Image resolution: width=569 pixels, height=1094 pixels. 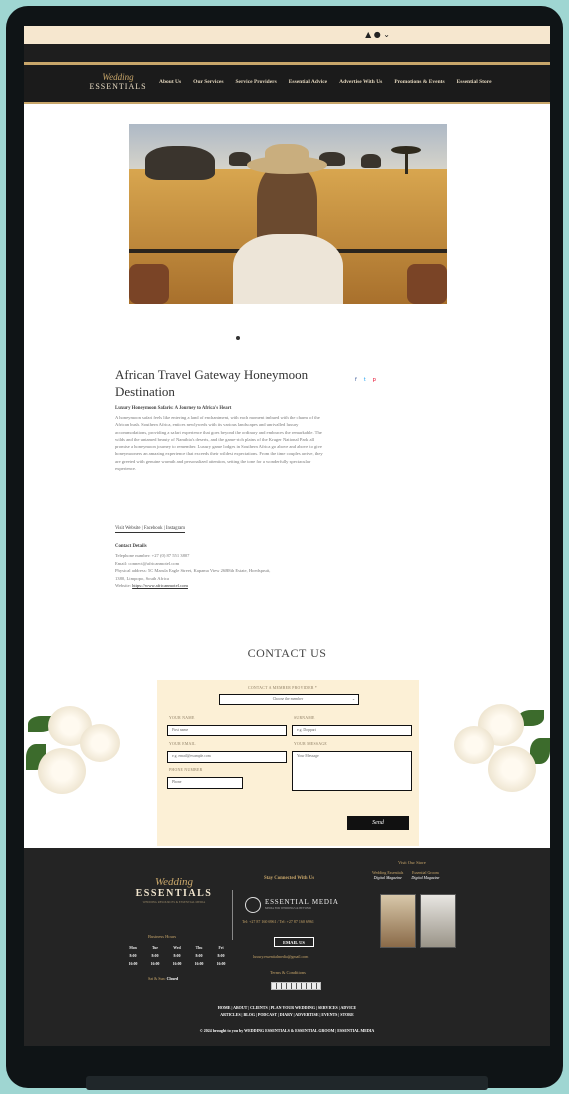 What do you see at coordinates (287, 54) in the screenshot?
I see `header-strip` at bounding box center [287, 54].